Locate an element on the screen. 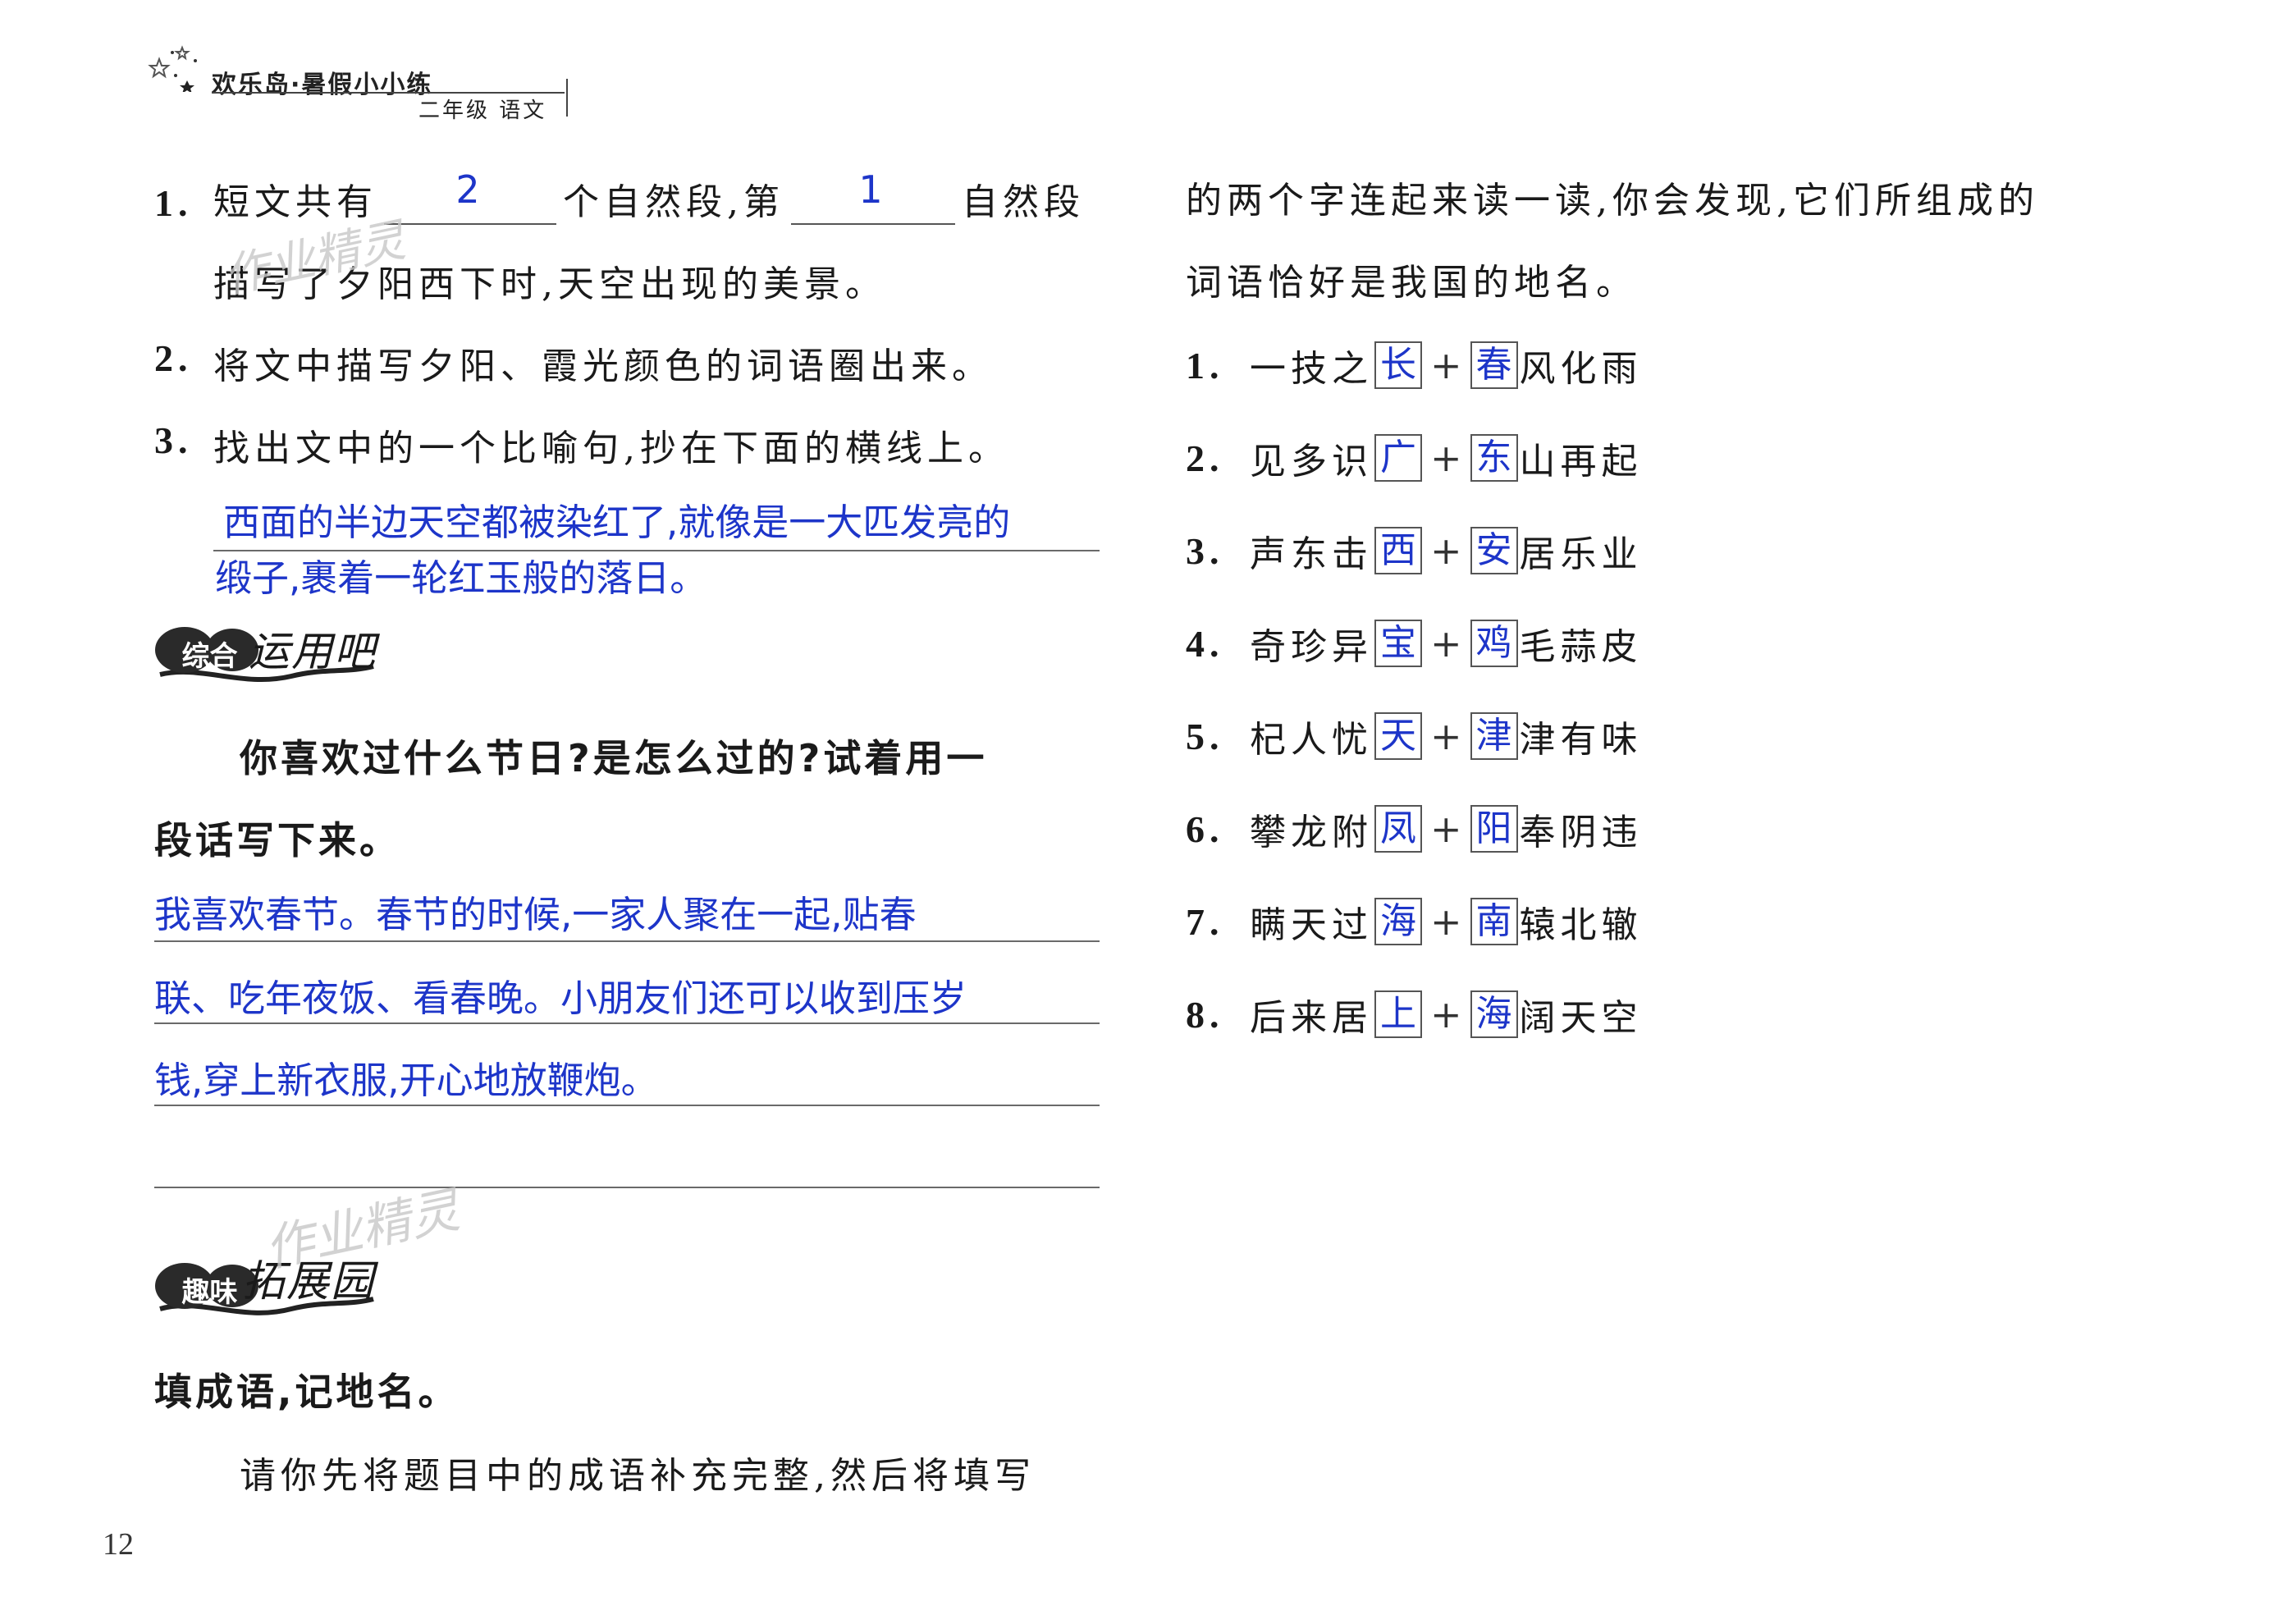 The height and width of the screenshot is (1624, 2282). extend-intro-line-3: 词语恰好是我国的地名。 is located at coordinates (1411, 283).